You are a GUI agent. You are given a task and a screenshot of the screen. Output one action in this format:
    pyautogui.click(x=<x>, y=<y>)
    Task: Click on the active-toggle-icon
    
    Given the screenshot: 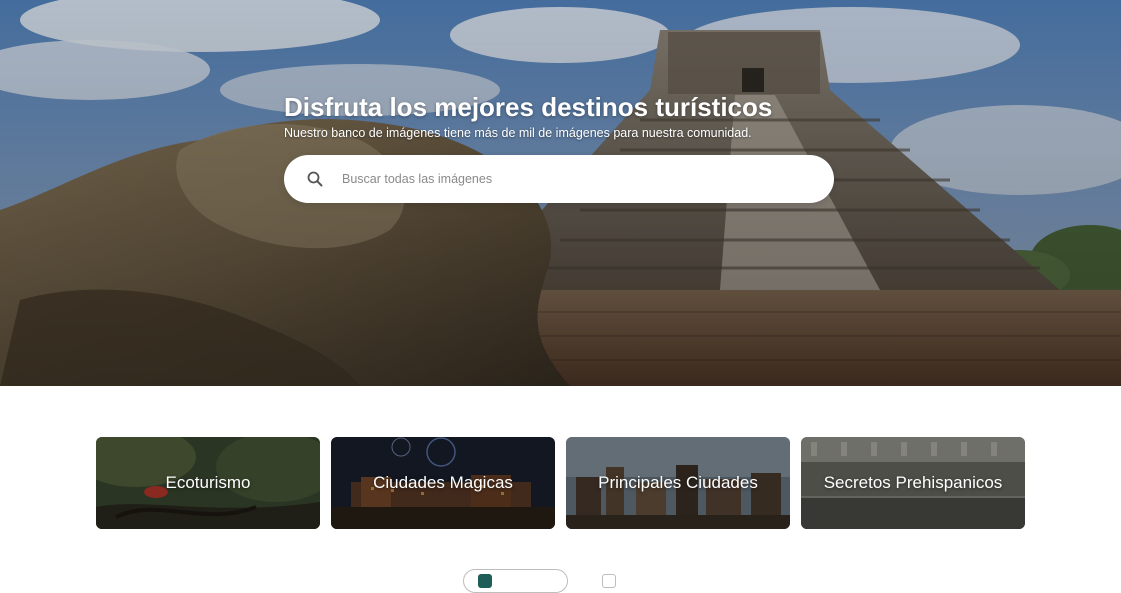 What is the action you would take?
    pyautogui.click(x=485, y=581)
    